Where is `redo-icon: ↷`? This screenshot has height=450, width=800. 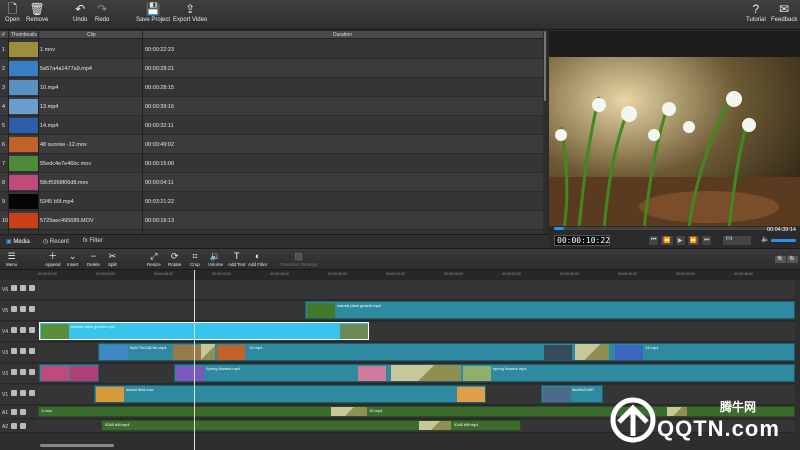 redo-icon: ↷ is located at coordinates (102, 9).